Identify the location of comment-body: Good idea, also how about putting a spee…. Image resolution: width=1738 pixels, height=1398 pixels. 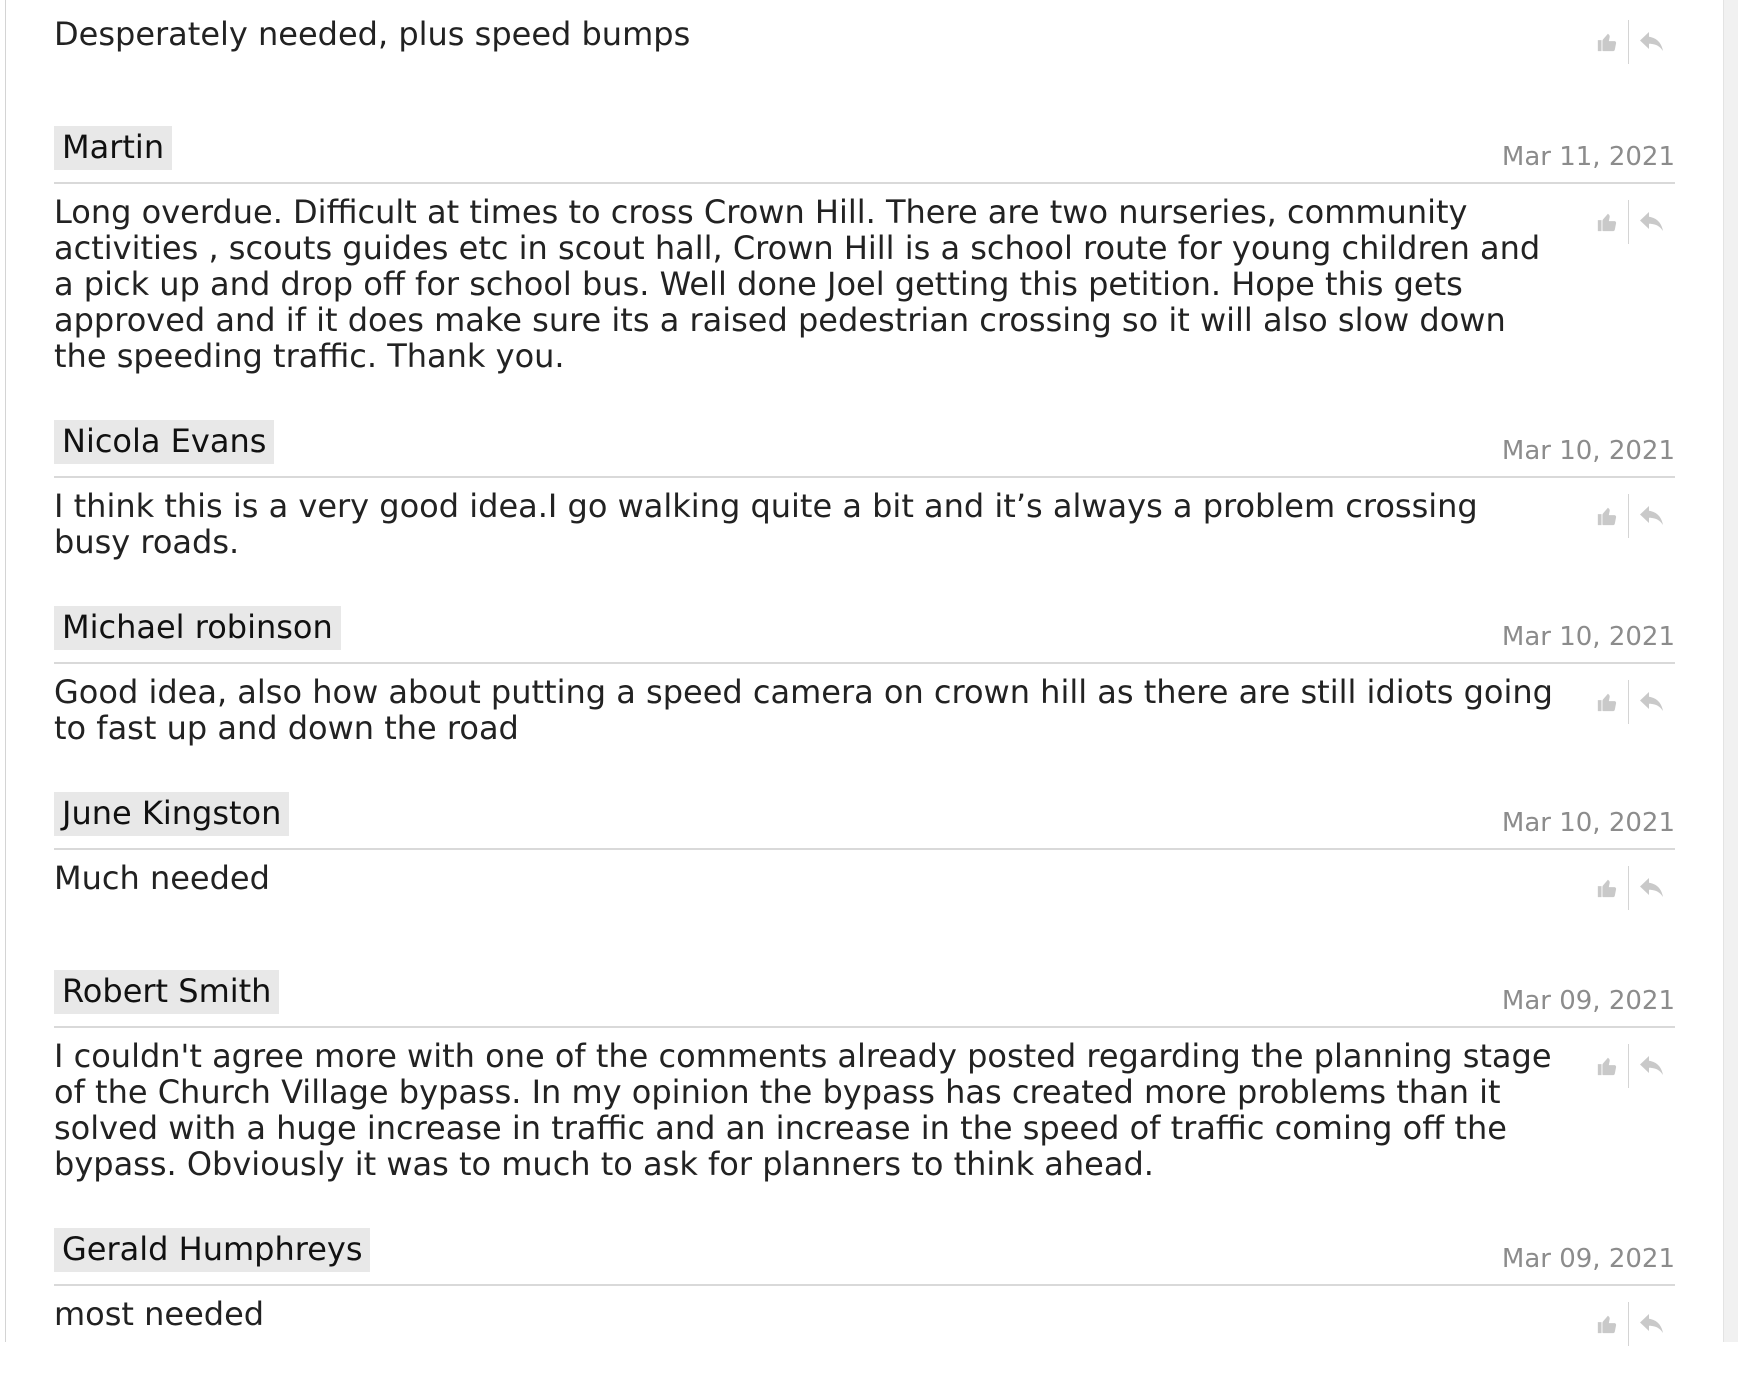
(864, 705).